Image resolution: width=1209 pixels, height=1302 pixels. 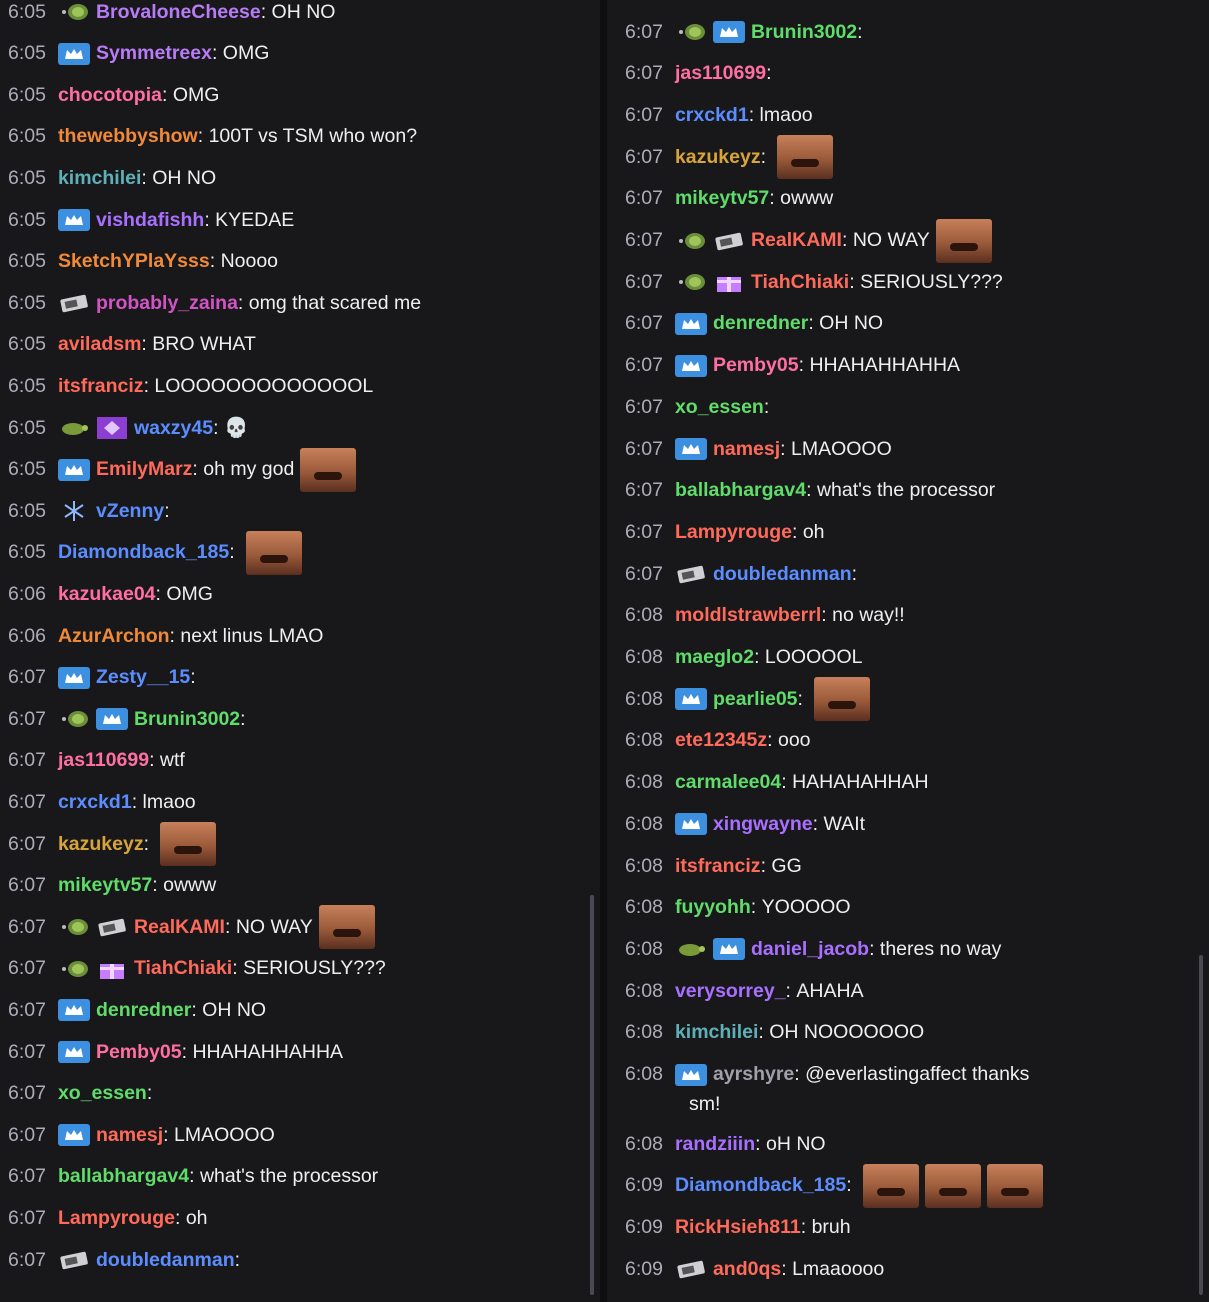 I want to click on chat-username: xingwayne, so click(x=763, y=824).